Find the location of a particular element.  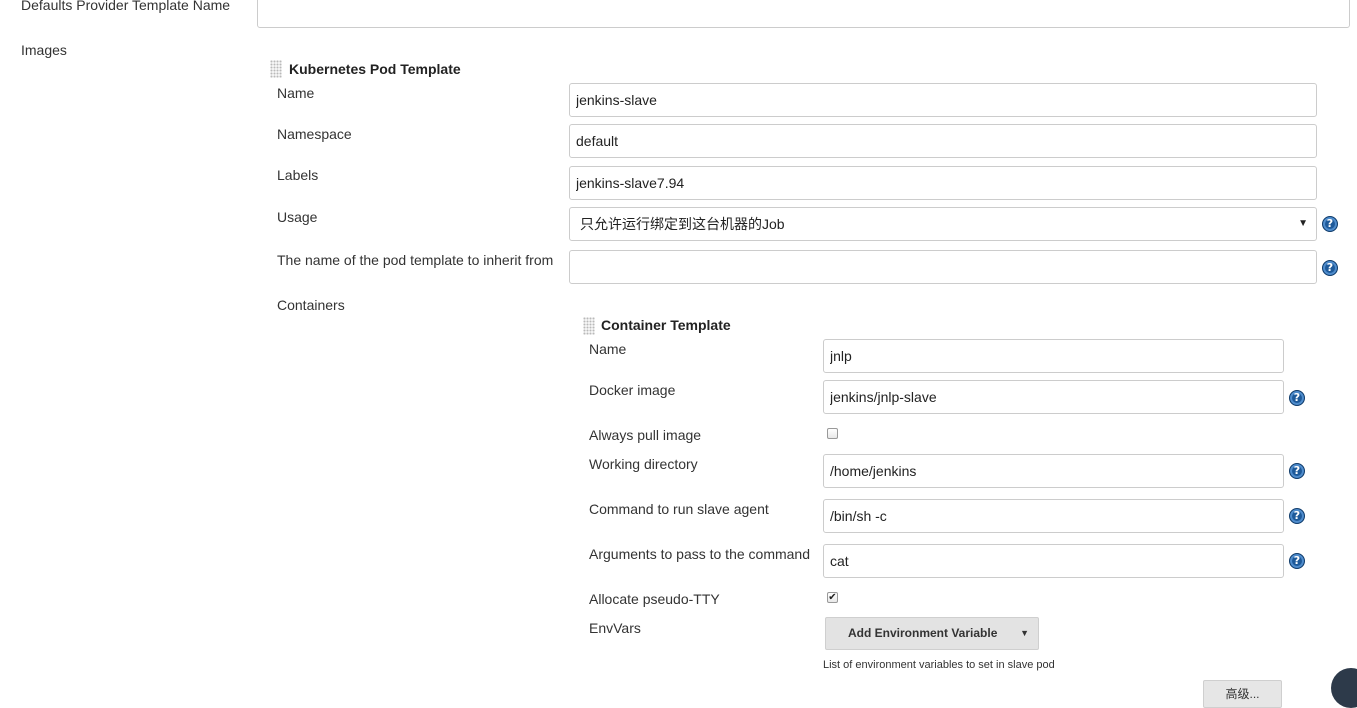

defaults-provider-label: Defaults Provider Template Name is located at coordinates (126, 6).